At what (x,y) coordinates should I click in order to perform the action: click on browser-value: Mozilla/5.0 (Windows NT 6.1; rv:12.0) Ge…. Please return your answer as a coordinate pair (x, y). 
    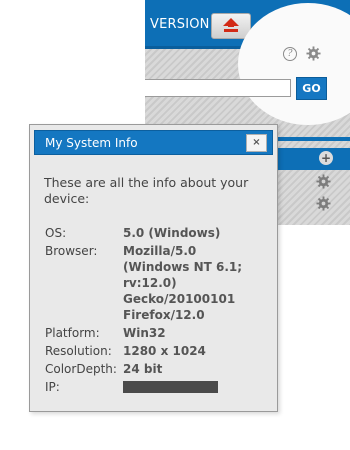
    Looking at the image, I should click on (183, 283).